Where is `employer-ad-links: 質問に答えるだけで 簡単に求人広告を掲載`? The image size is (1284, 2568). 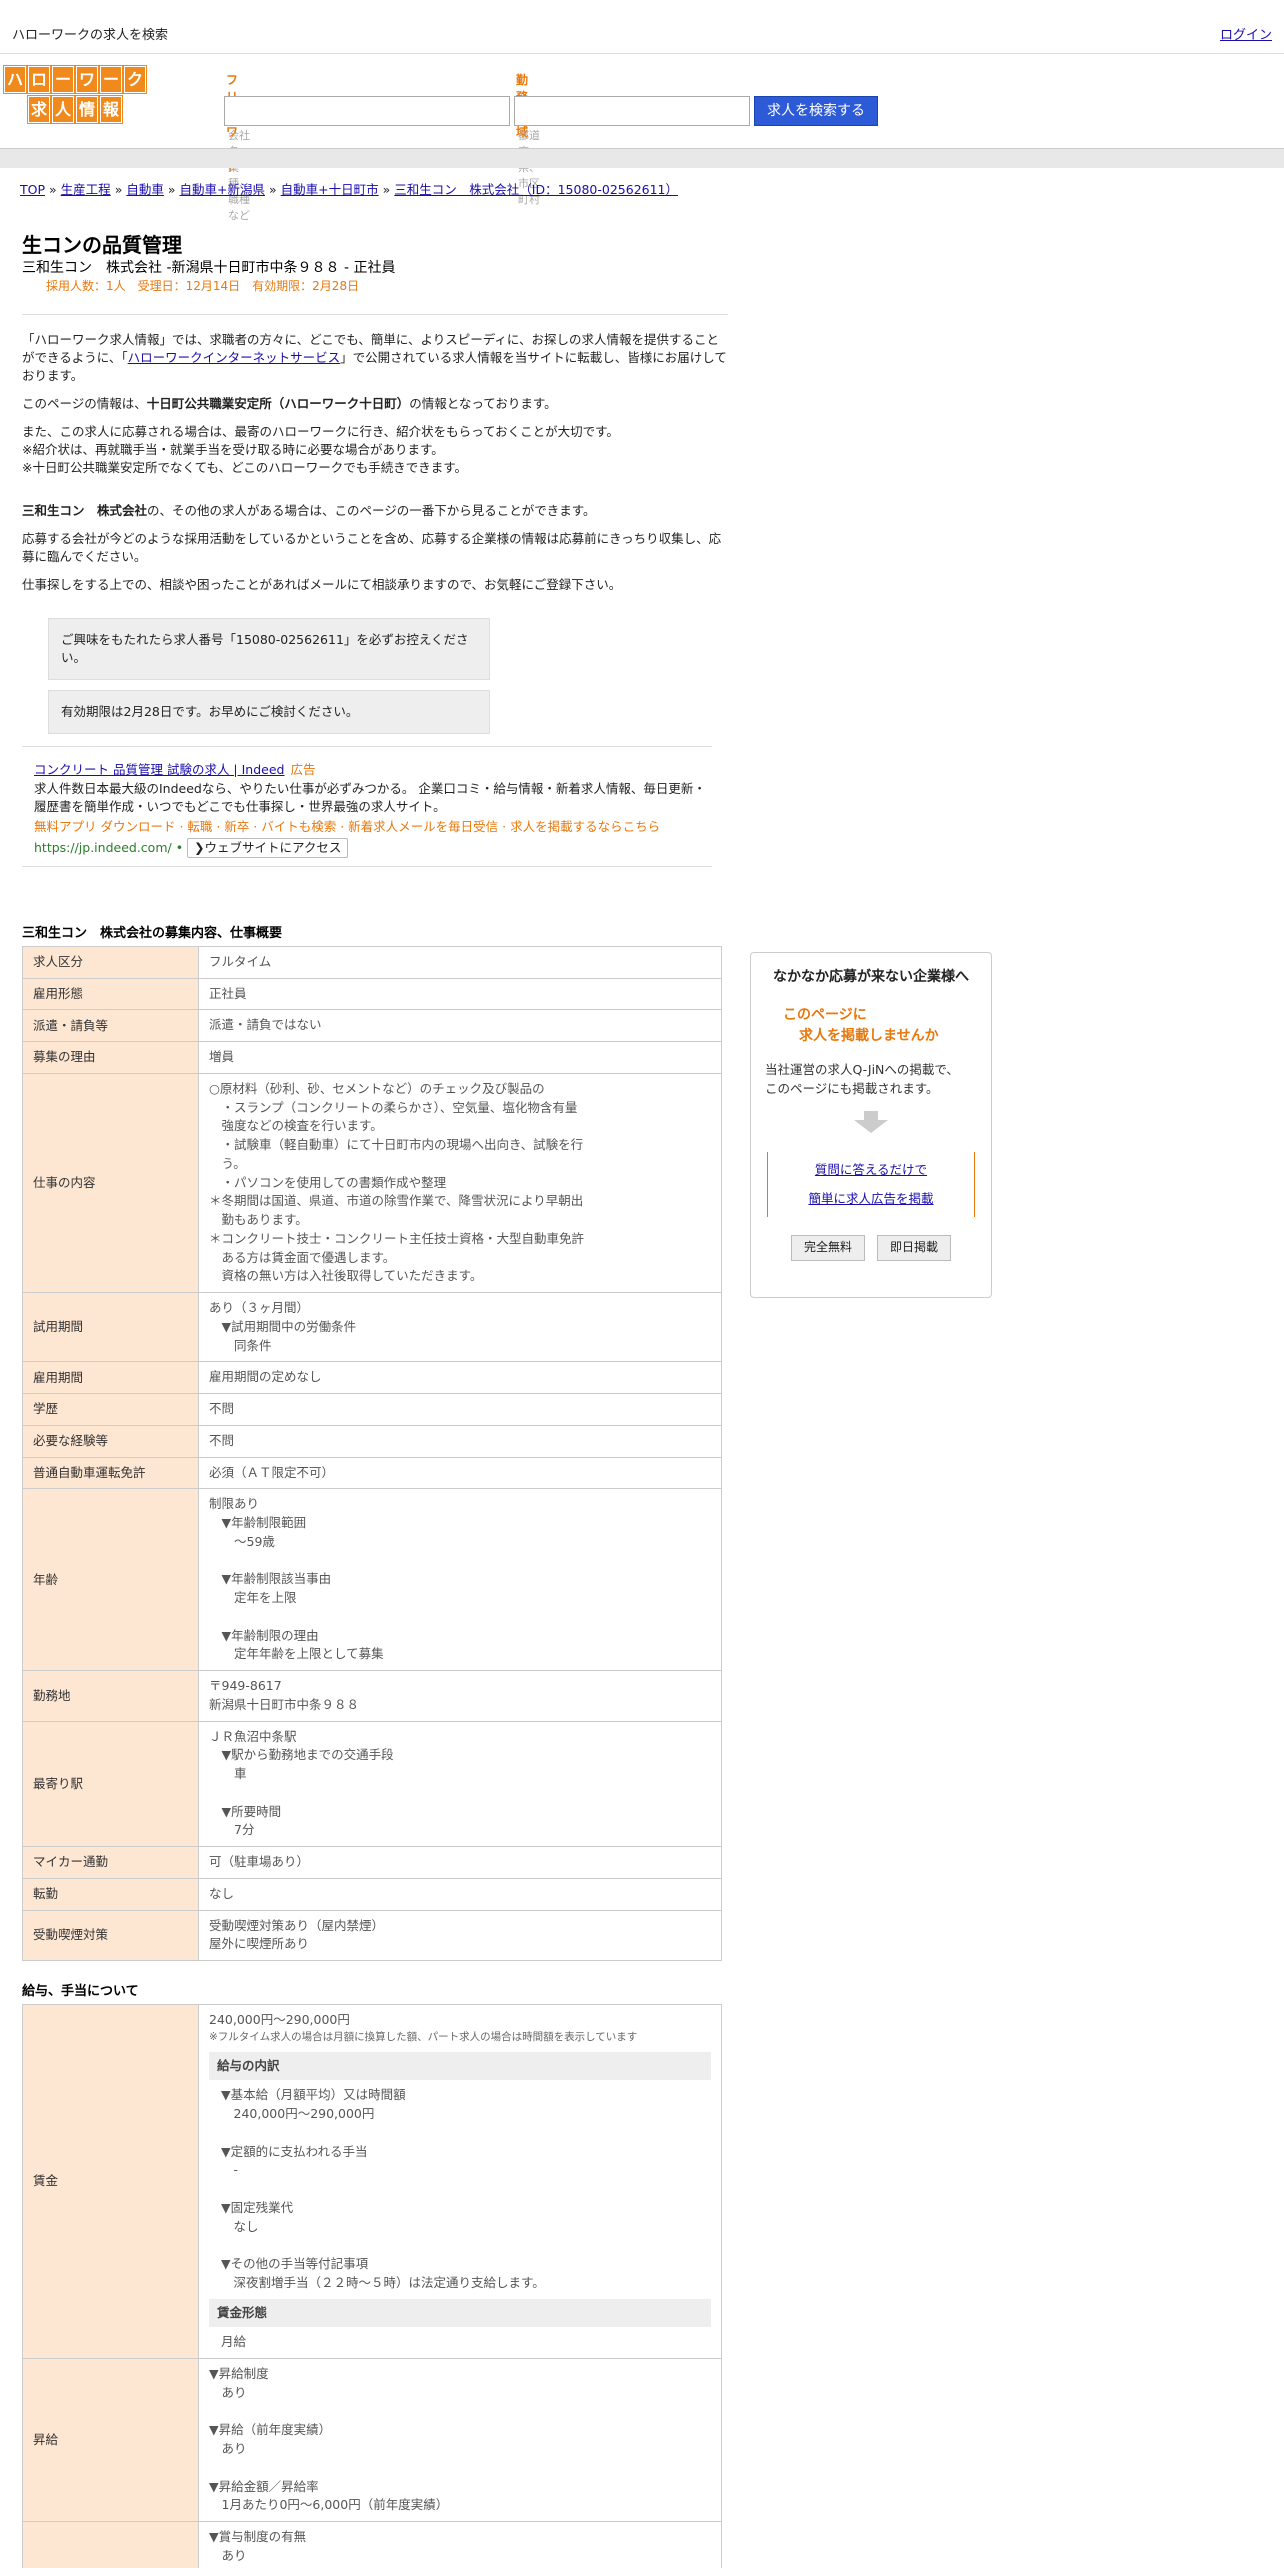
employer-ad-links: 質問に答えるだけで 簡単に求人広告を掲載 is located at coordinates (871, 1184).